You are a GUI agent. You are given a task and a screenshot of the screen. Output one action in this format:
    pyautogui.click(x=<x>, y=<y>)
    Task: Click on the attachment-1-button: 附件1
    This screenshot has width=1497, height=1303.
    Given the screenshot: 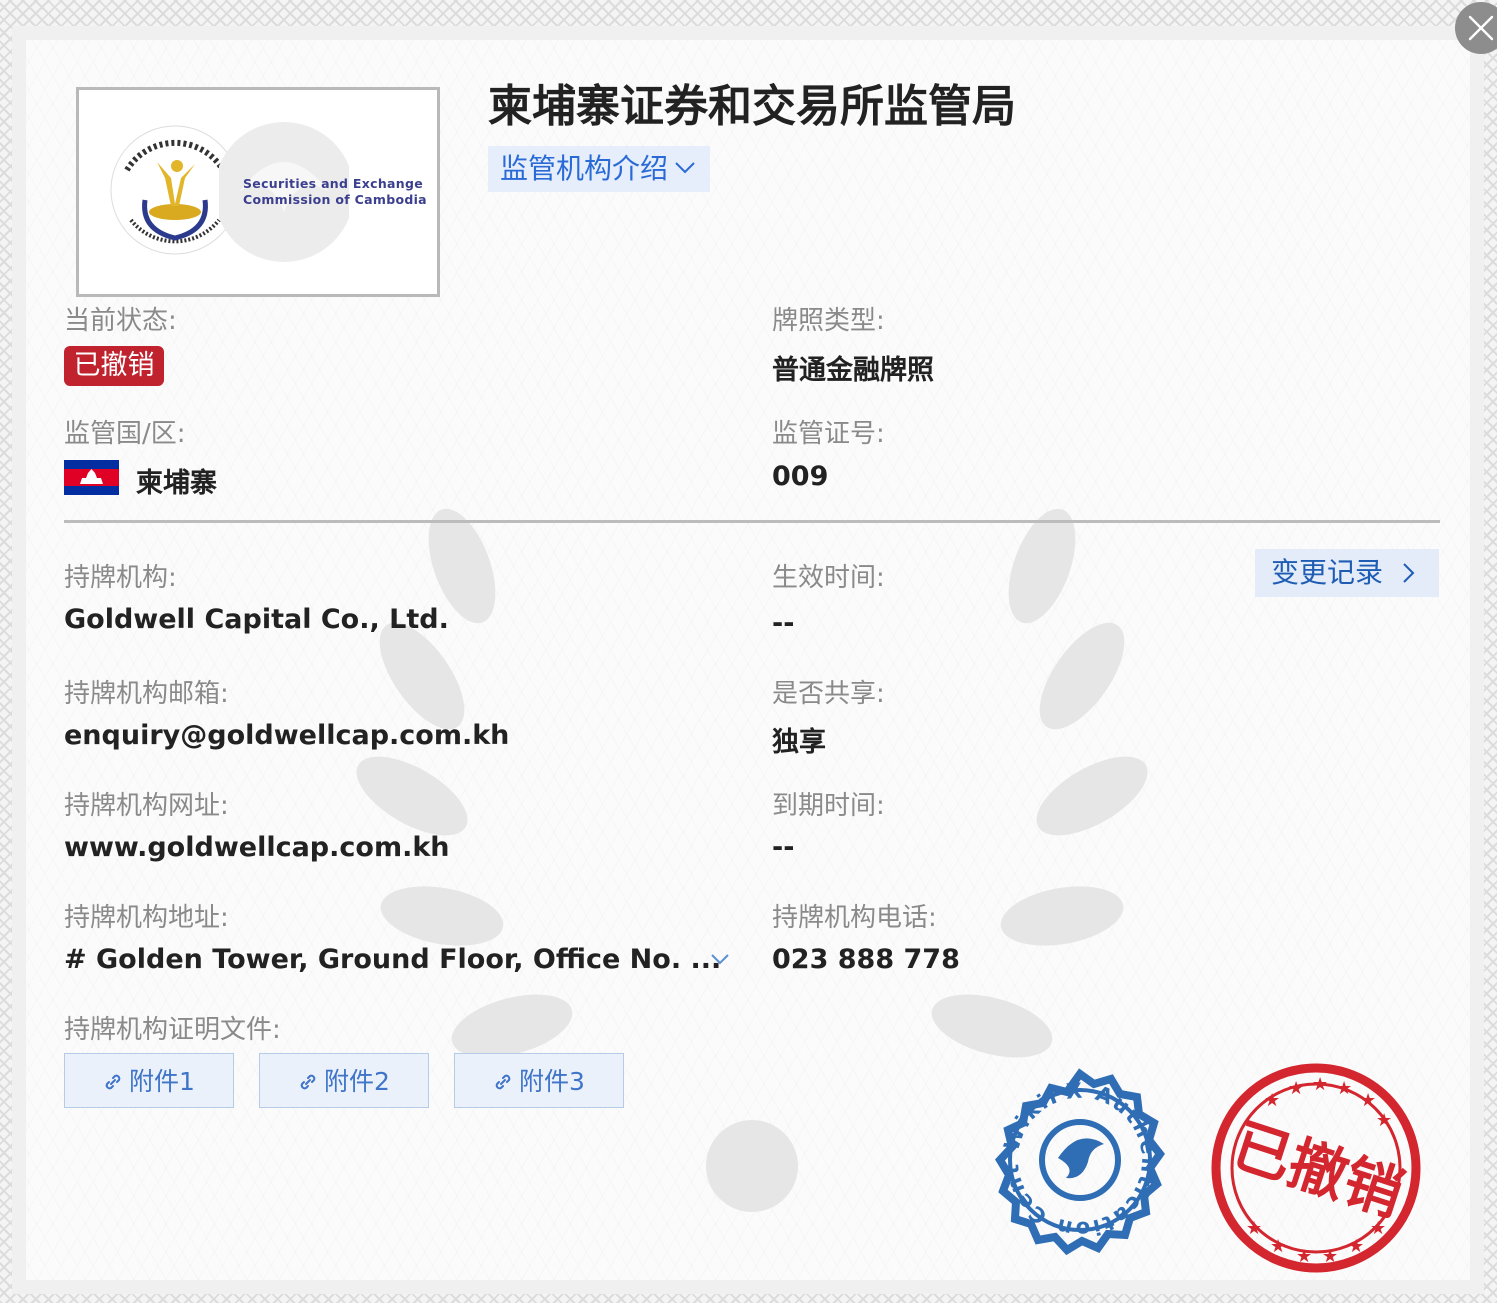 What is the action you would take?
    pyautogui.click(x=149, y=1080)
    